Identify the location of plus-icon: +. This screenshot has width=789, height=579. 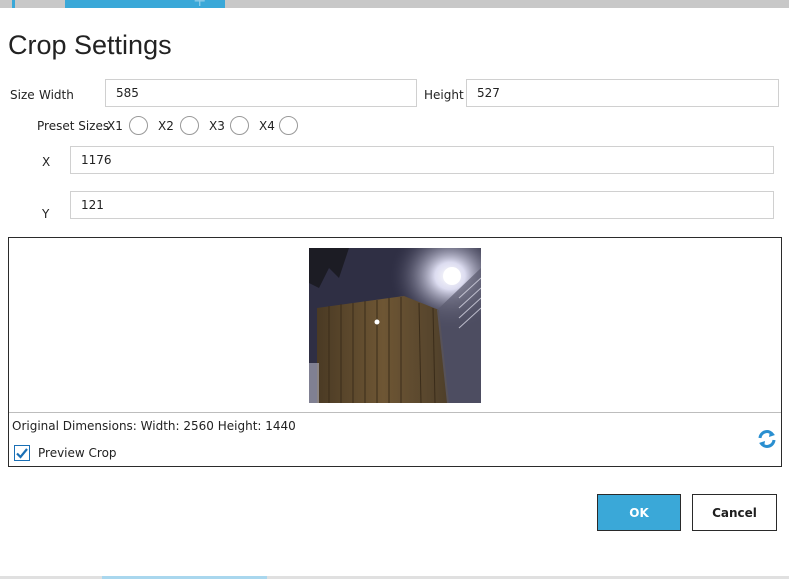
(199, 4).